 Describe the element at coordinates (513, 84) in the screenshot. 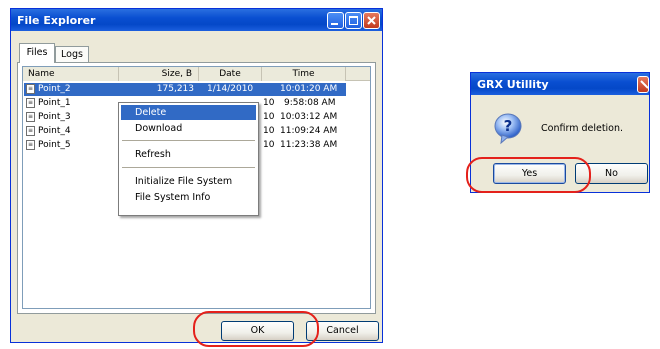

I see `dialog-title: GRX Utillity` at that location.